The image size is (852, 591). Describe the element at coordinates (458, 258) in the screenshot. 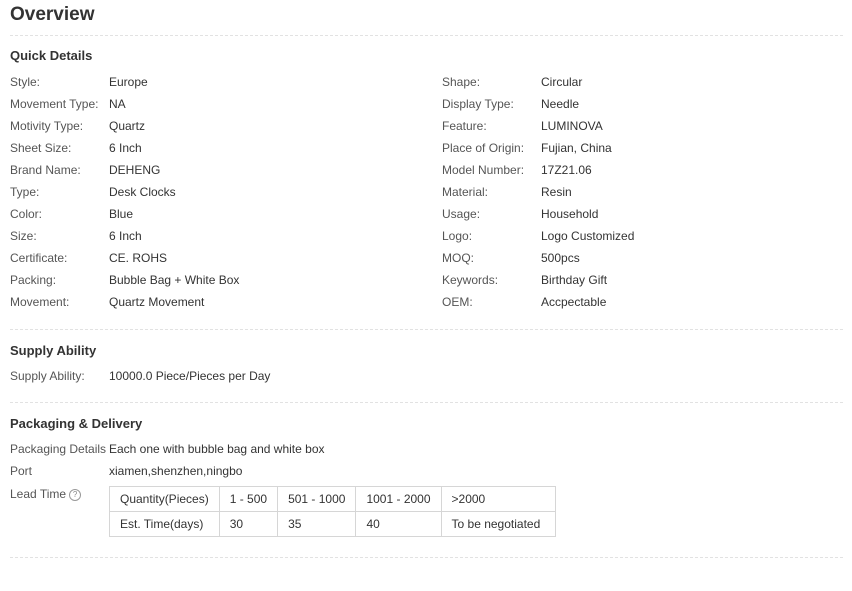

I see `detail-label: MOQ:` at that location.